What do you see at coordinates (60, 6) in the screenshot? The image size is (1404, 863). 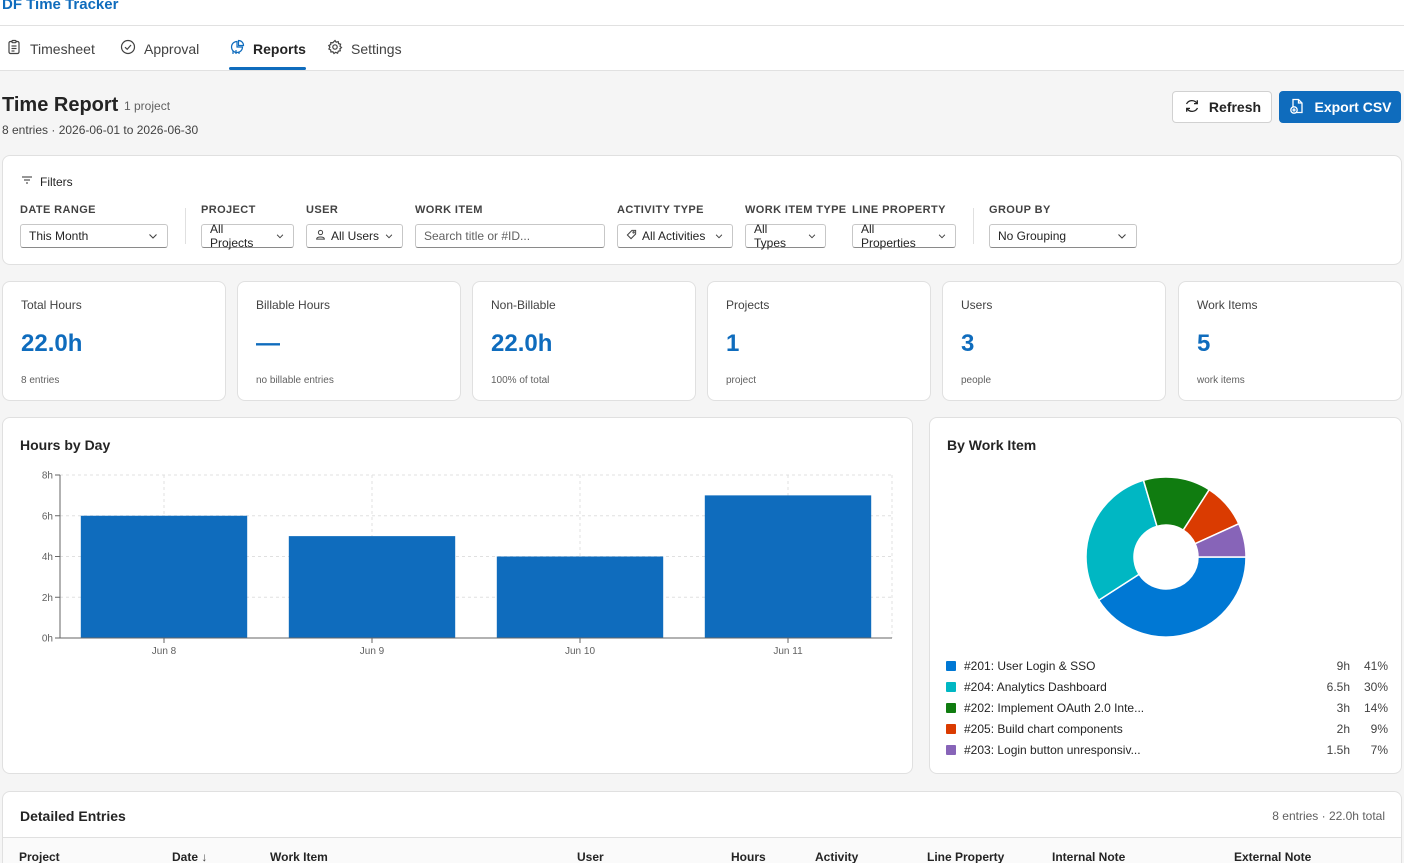 I see `app-title: DF Time Tracker` at bounding box center [60, 6].